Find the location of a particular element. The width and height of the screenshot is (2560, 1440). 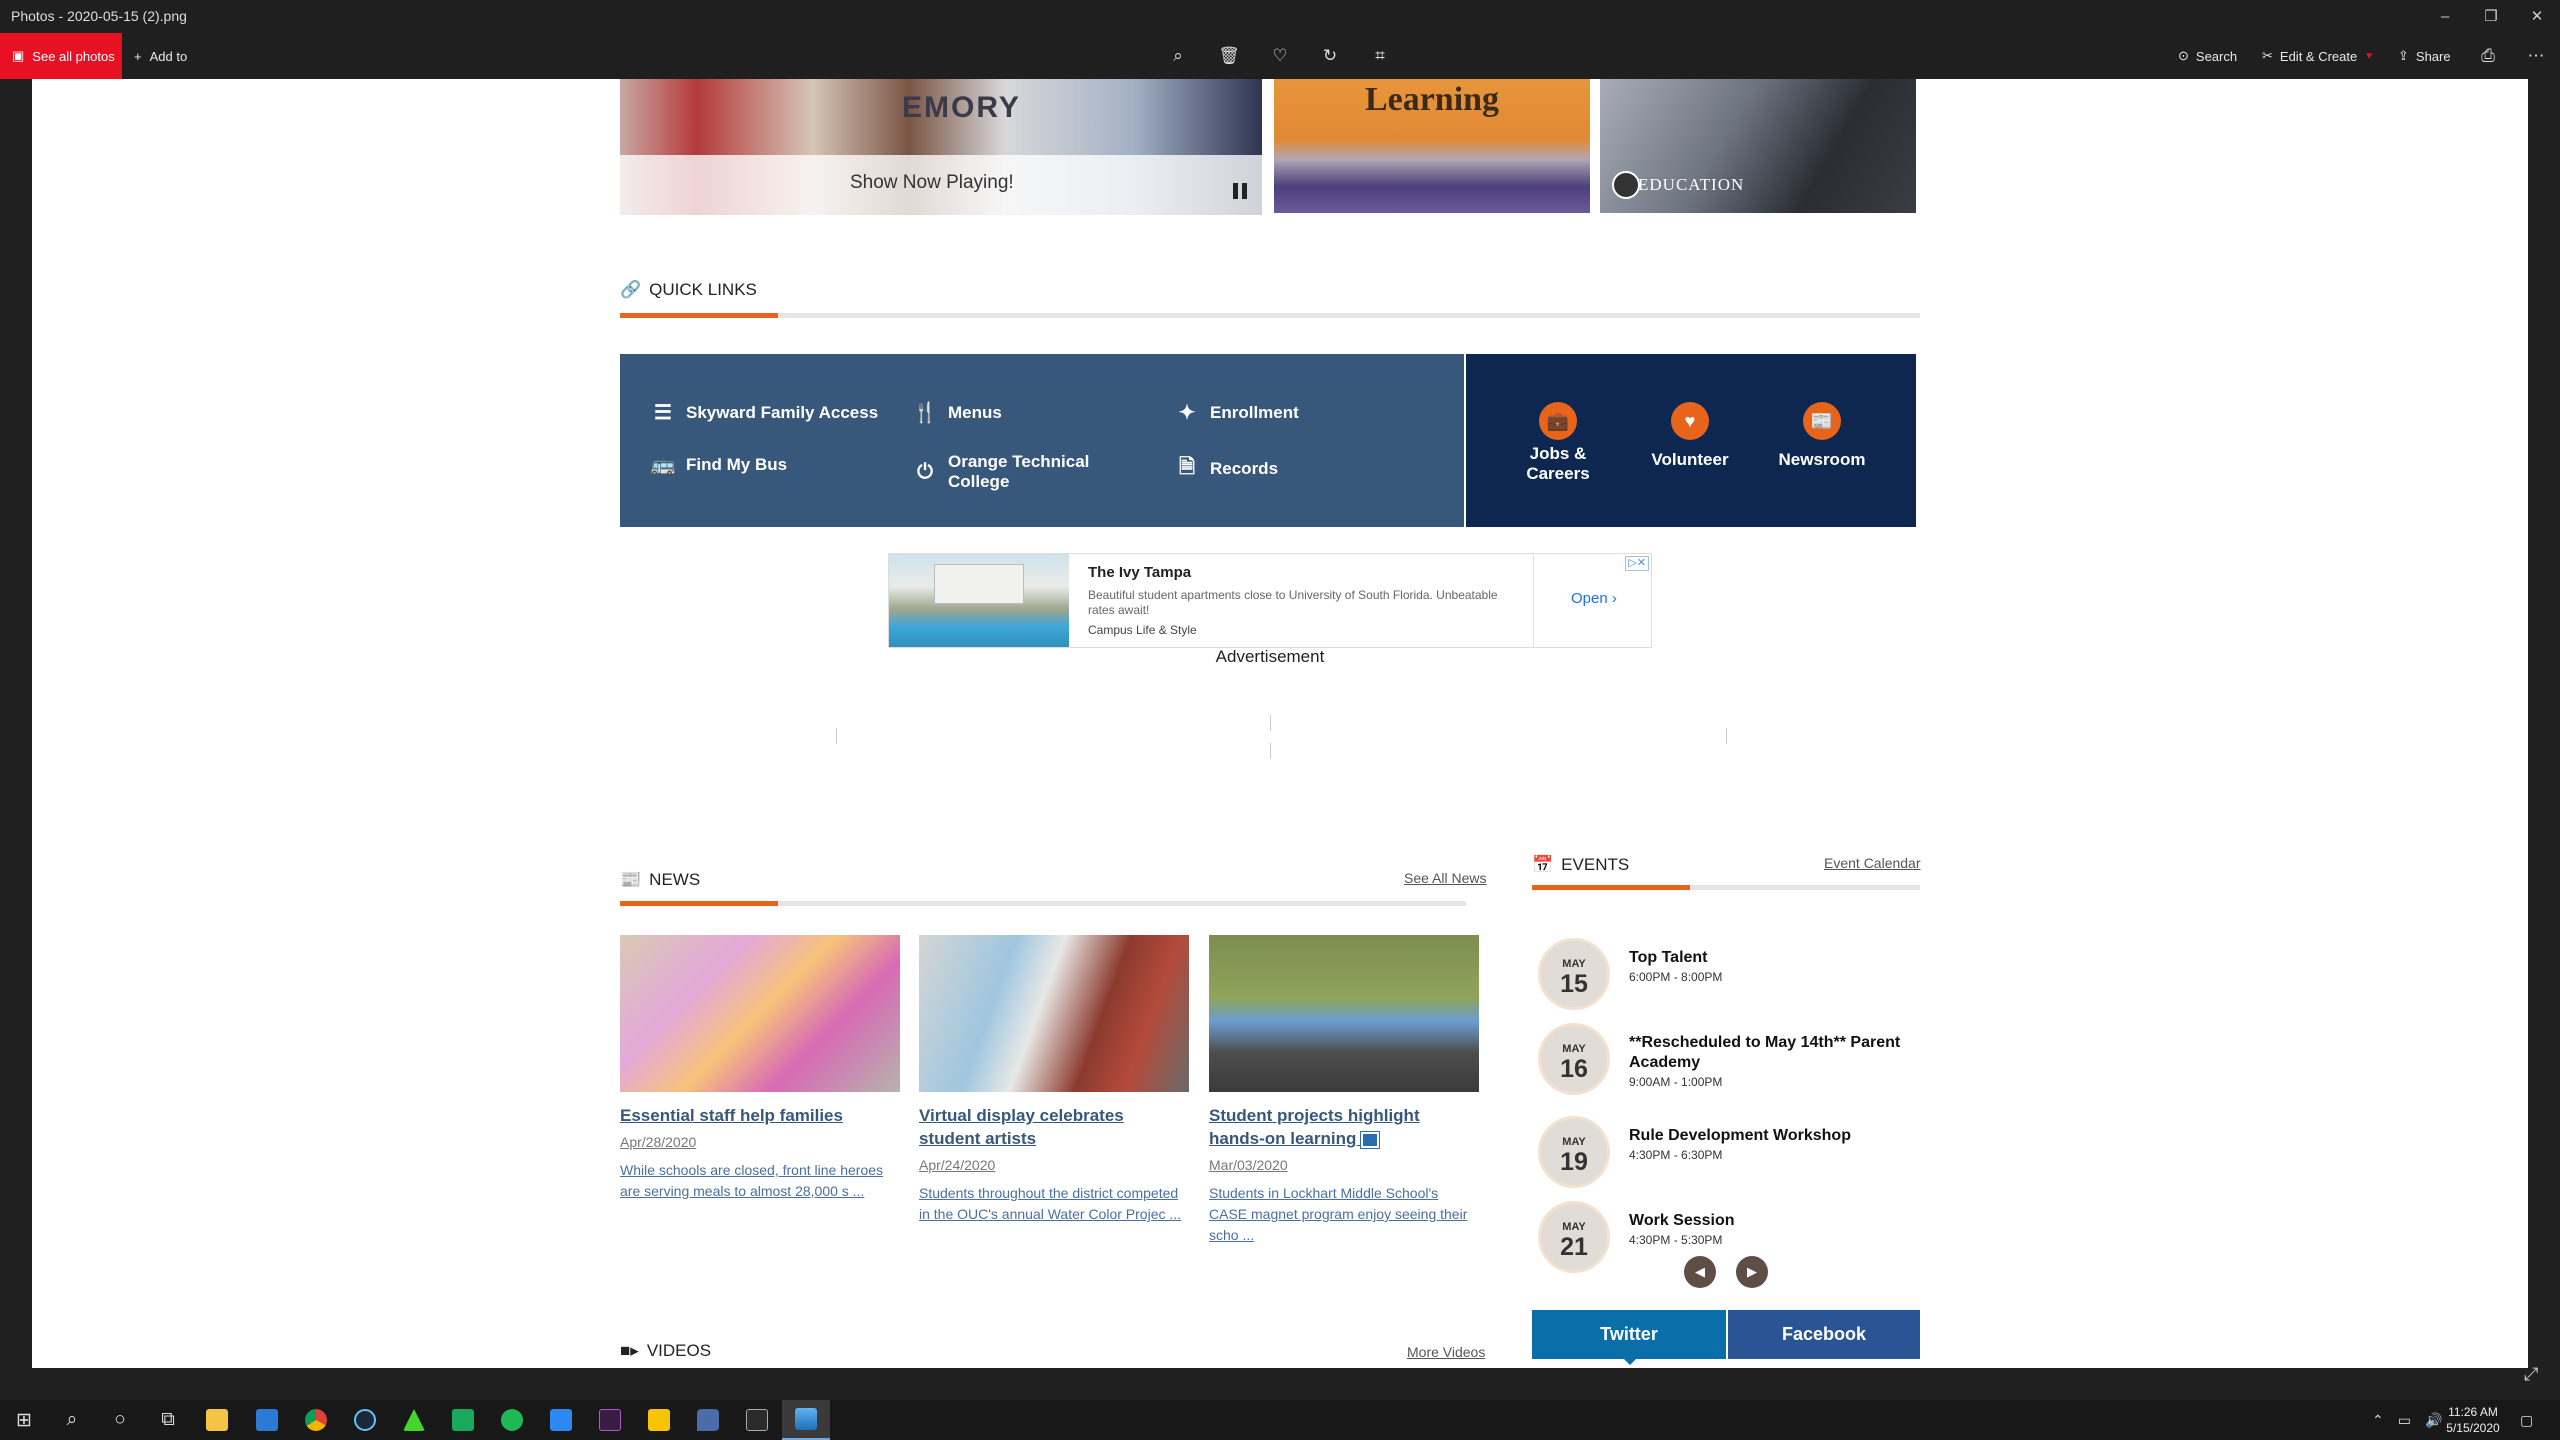

notification-icon: ▢ is located at coordinates (2527, 1419).